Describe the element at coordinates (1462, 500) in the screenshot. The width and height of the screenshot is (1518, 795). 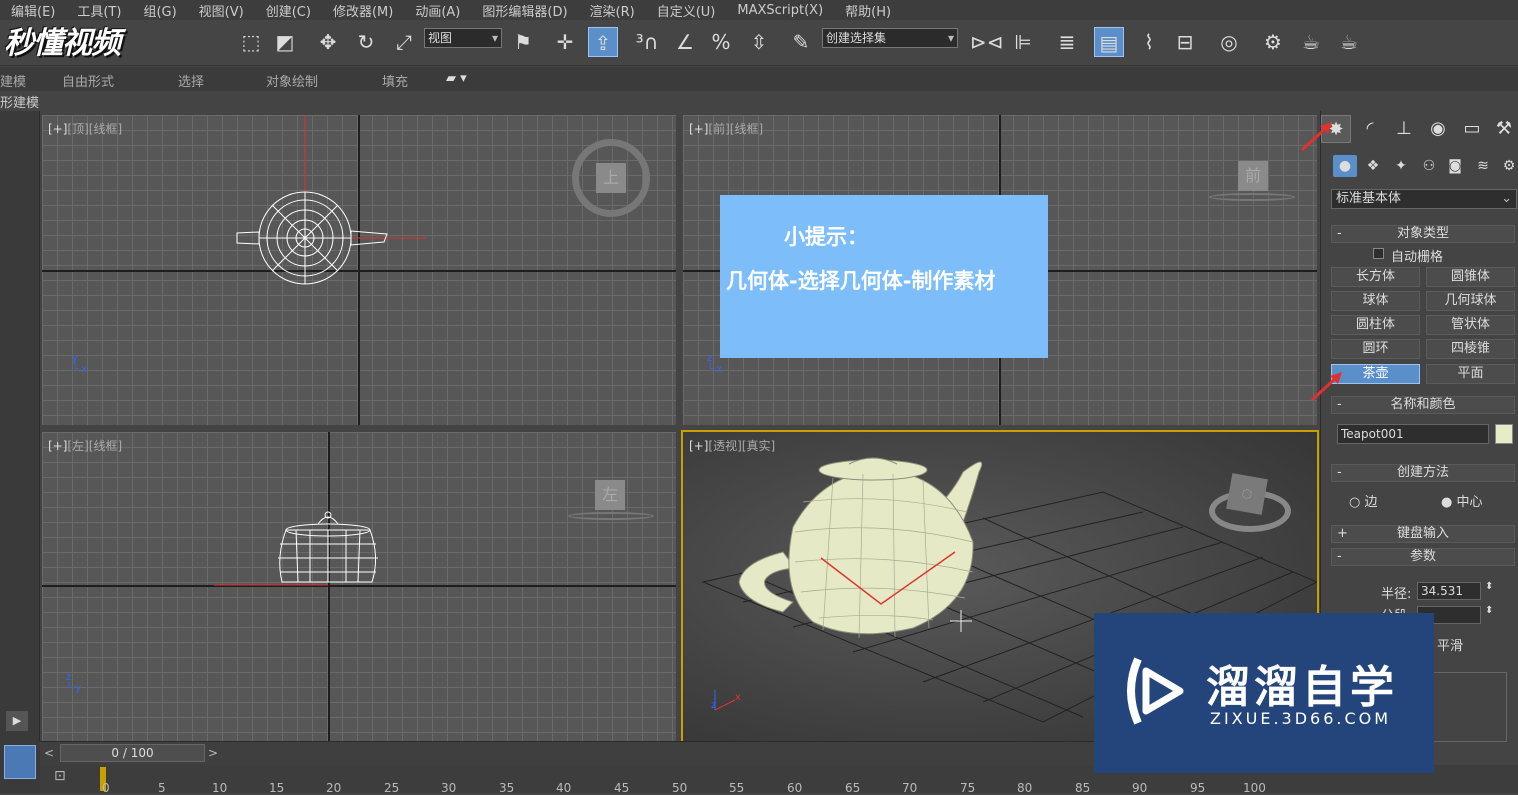
I see `method-center-radio: ● 中心` at that location.